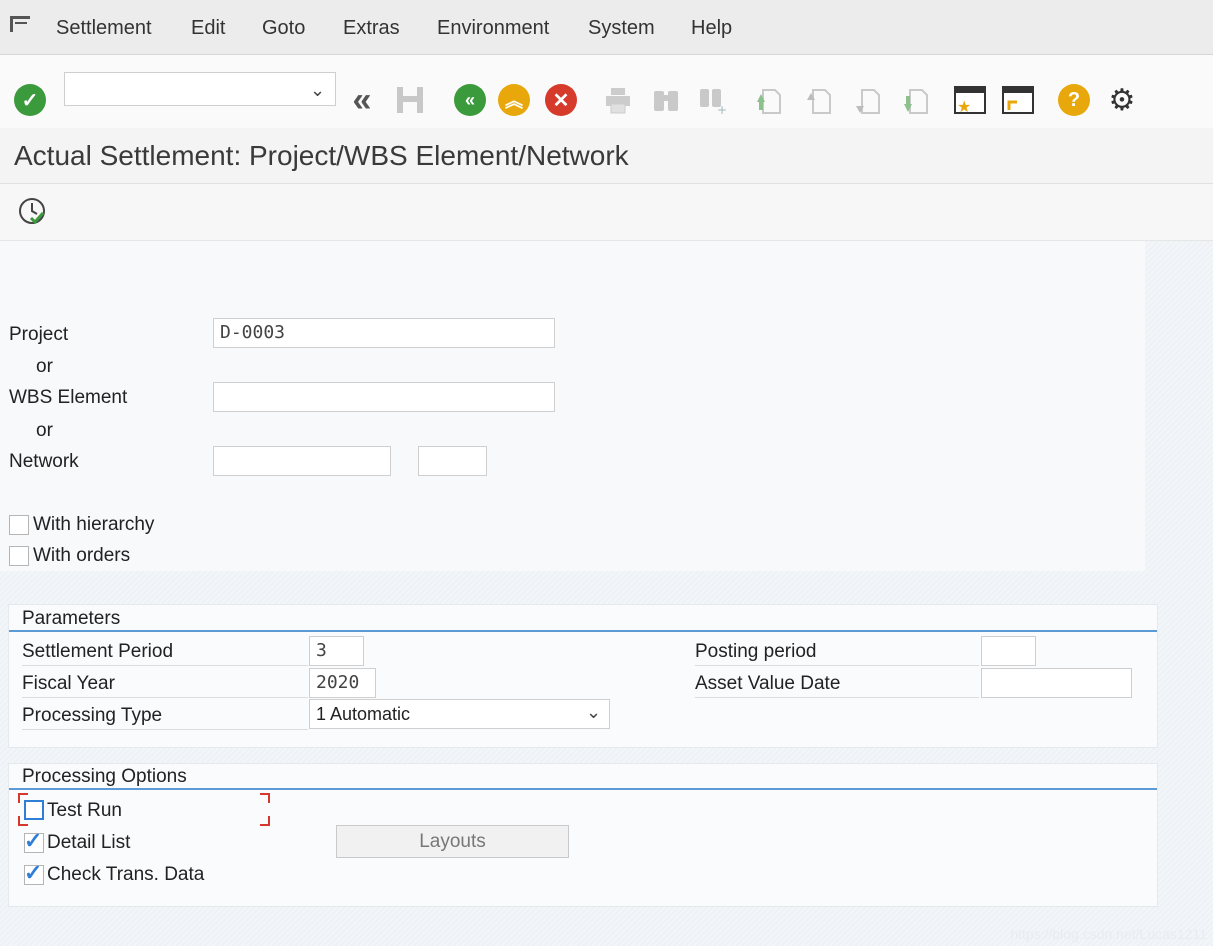 This screenshot has height=946, width=1213. Describe the element at coordinates (384, 333) in the screenshot. I see `project-input: D-0003` at that location.